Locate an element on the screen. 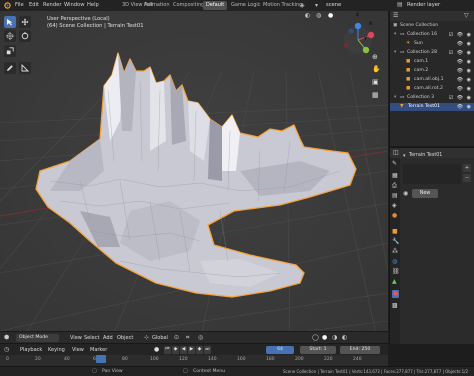 The image size is (474, 376). outliner-row-cam-all-rot-2: ■ cam.all.rot.2 👁 ◉ is located at coordinates (432, 89).